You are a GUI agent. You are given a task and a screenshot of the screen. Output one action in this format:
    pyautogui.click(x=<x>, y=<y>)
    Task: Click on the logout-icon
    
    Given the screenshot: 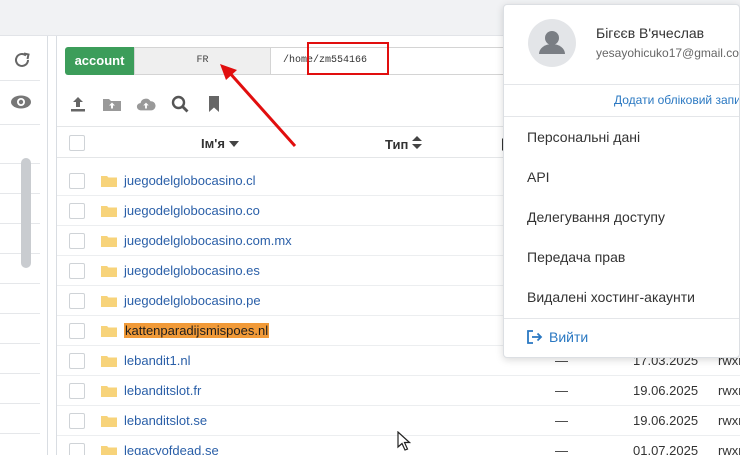 What is the action you would take?
    pyautogui.click(x=535, y=337)
    